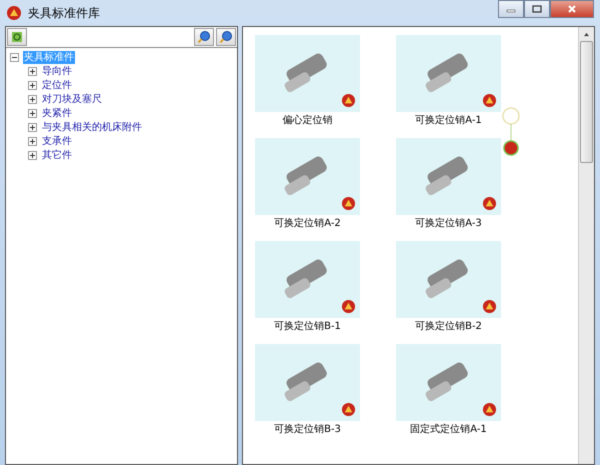  What do you see at coordinates (448, 224) in the screenshot?
I see `part-label: 可换定位销A-3` at bounding box center [448, 224].